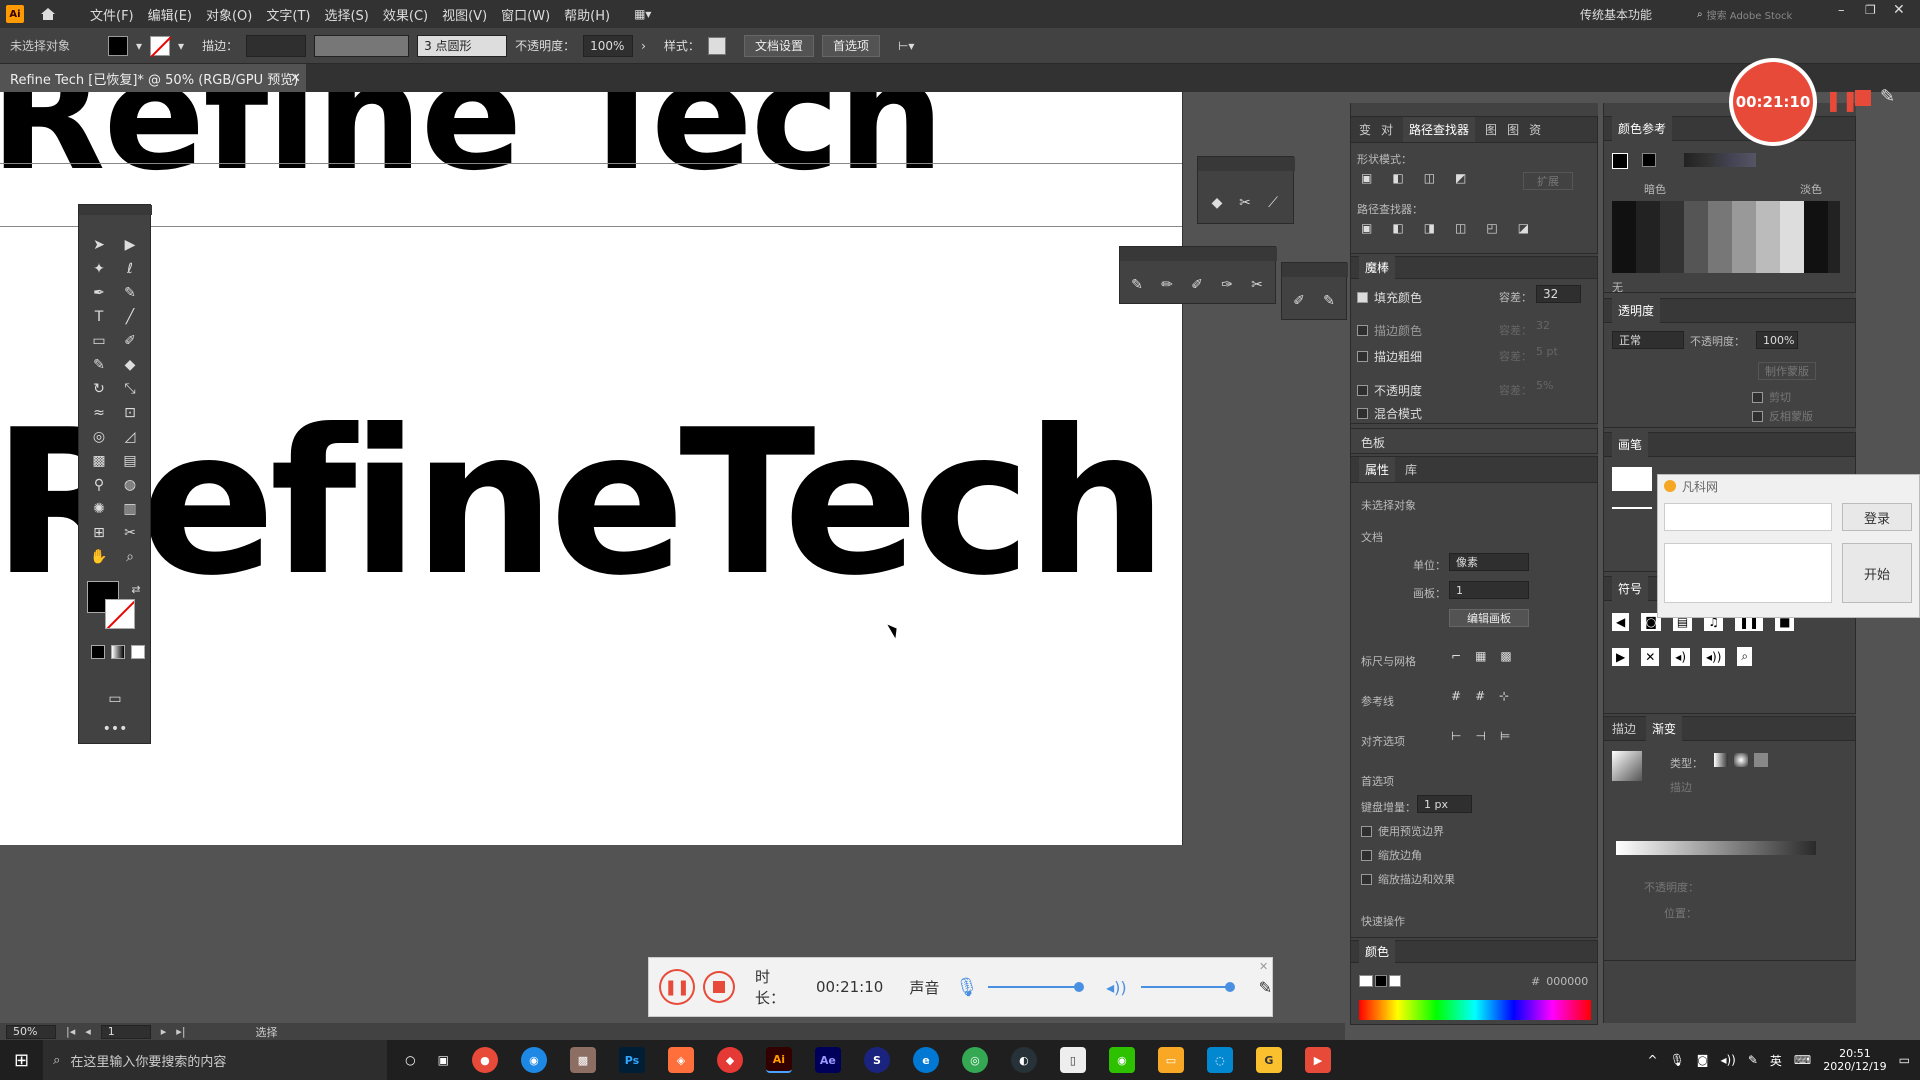  What do you see at coordinates (1257, 285) in the screenshot?
I see `join-icon: ✂` at bounding box center [1257, 285].